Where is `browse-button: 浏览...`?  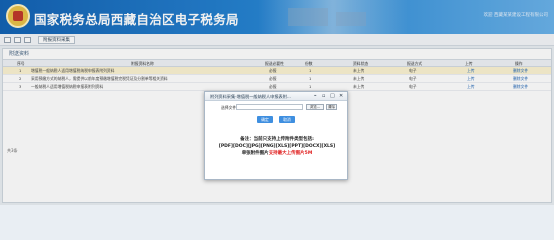 browse-button: 浏览... is located at coordinates (315, 107).